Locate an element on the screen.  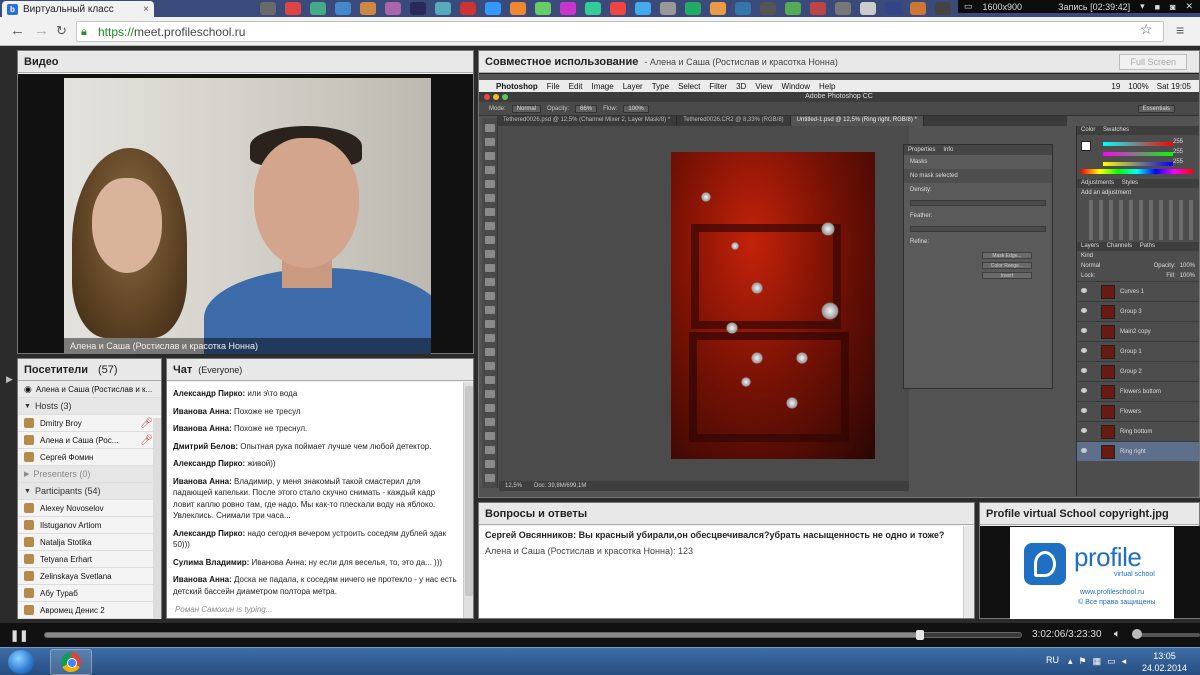
group-hosts: ▼ Hosts (3) is located at coordinates (89, 406).